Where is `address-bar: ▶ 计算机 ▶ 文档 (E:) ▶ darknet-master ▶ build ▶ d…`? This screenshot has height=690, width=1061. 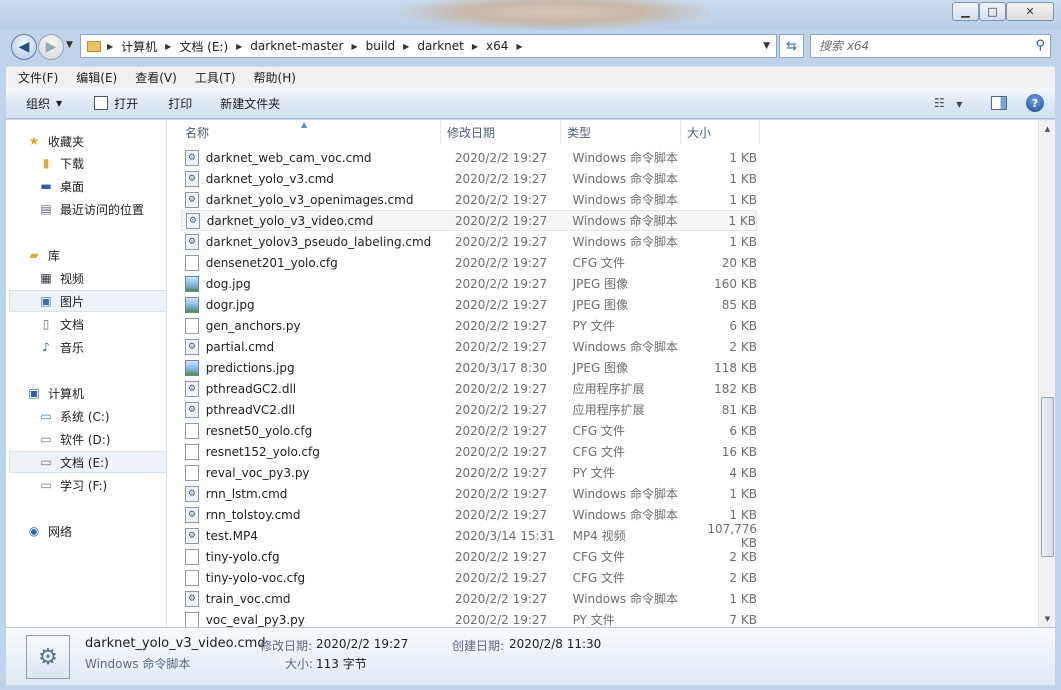
address-bar: ▶ 计算机 ▶ 文档 (E:) ▶ darknet-master ▶ build ▶ d… is located at coordinates (428, 46).